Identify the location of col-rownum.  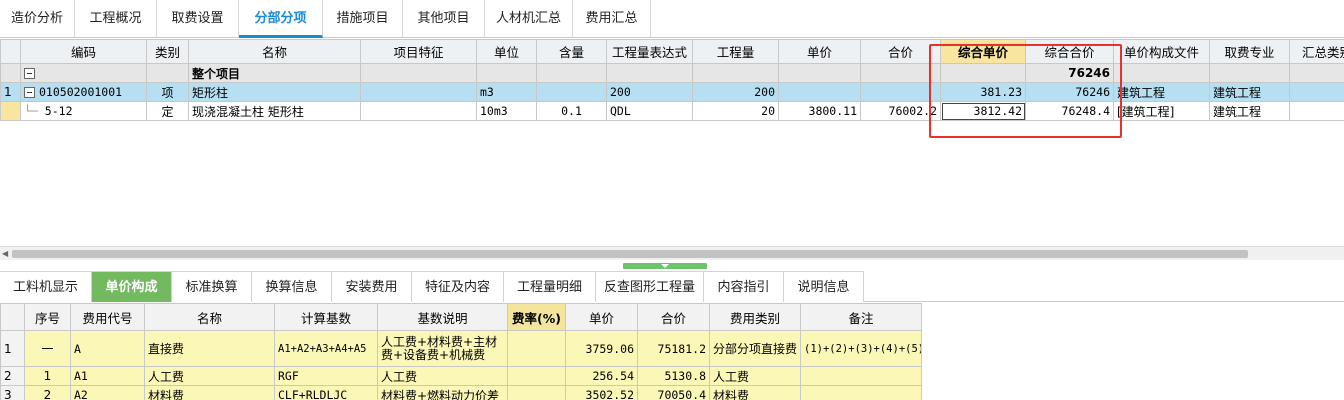
(10, 51).